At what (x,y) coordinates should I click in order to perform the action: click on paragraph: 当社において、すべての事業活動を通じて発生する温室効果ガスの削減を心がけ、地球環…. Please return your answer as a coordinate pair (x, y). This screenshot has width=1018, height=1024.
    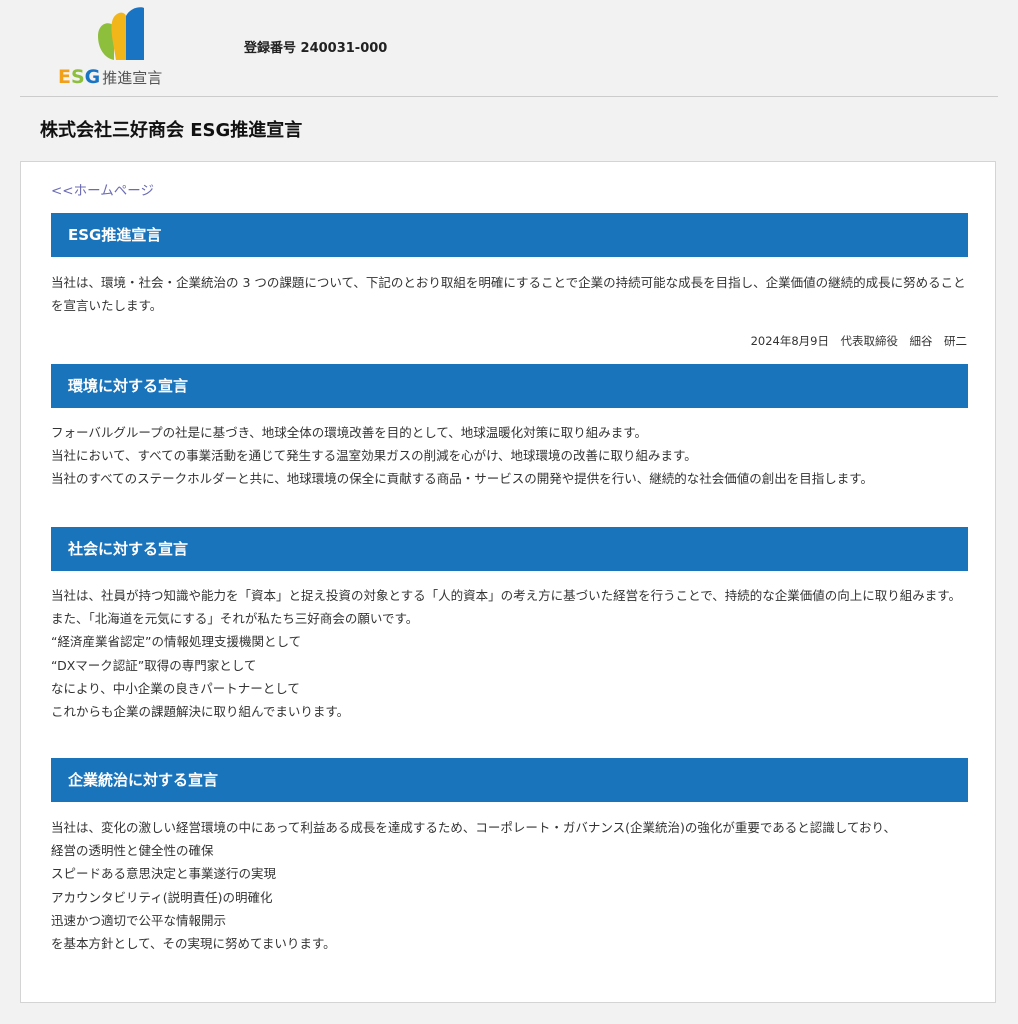
    Looking at the image, I should click on (374, 456).